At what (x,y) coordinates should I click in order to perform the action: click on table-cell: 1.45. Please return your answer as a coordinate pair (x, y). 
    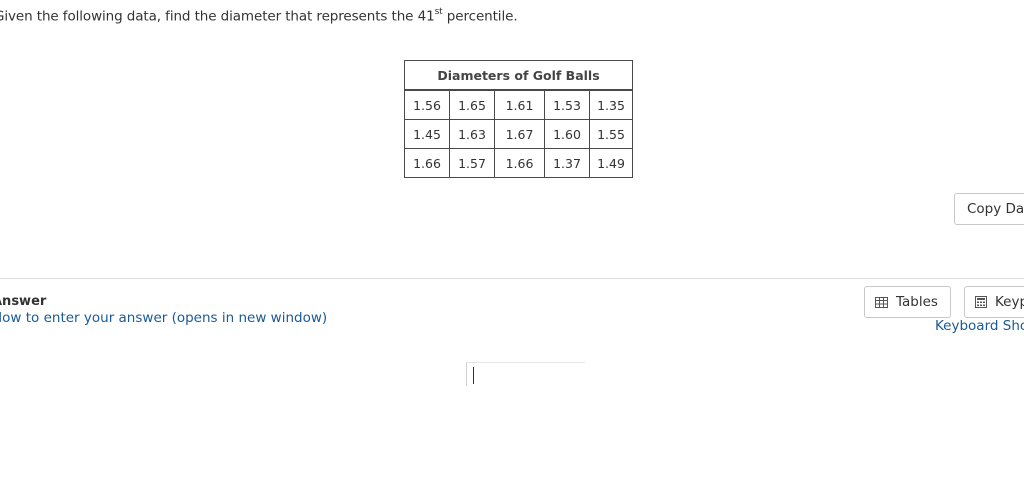
    Looking at the image, I should click on (427, 134).